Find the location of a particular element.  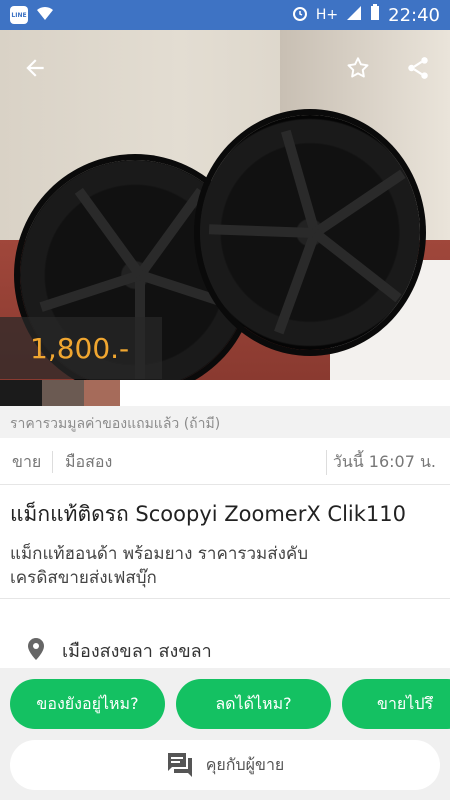

chip-label: ลดได้ไหม? is located at coordinates (253, 703).